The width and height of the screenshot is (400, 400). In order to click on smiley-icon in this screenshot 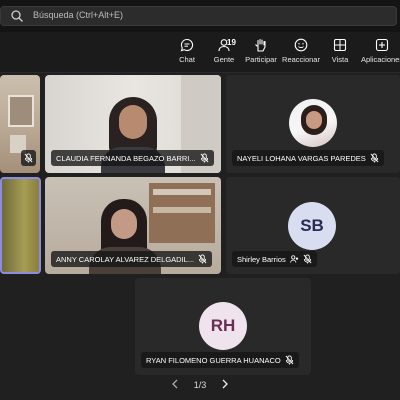, I will do `click(301, 45)`.